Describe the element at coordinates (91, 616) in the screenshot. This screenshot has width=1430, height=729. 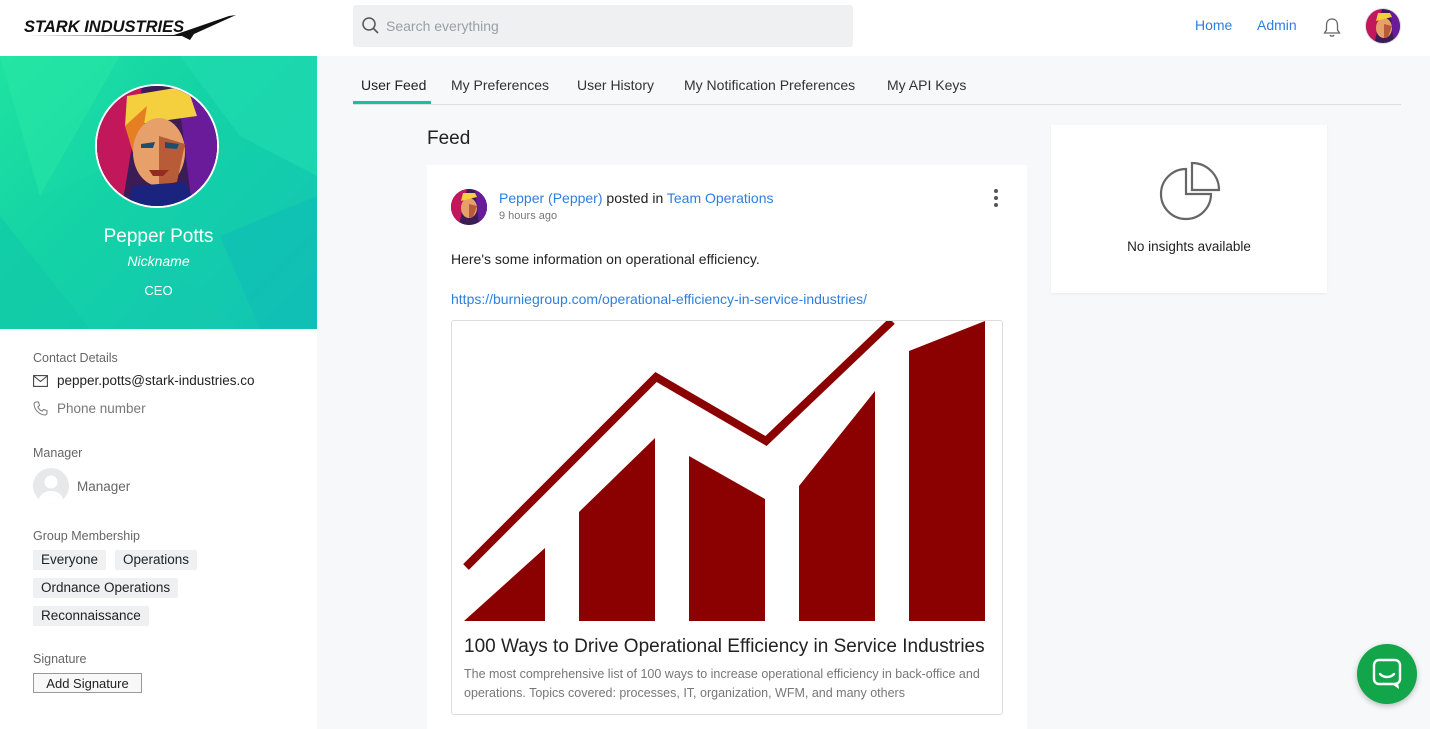
I see `group-chip: Reconnaissance` at that location.